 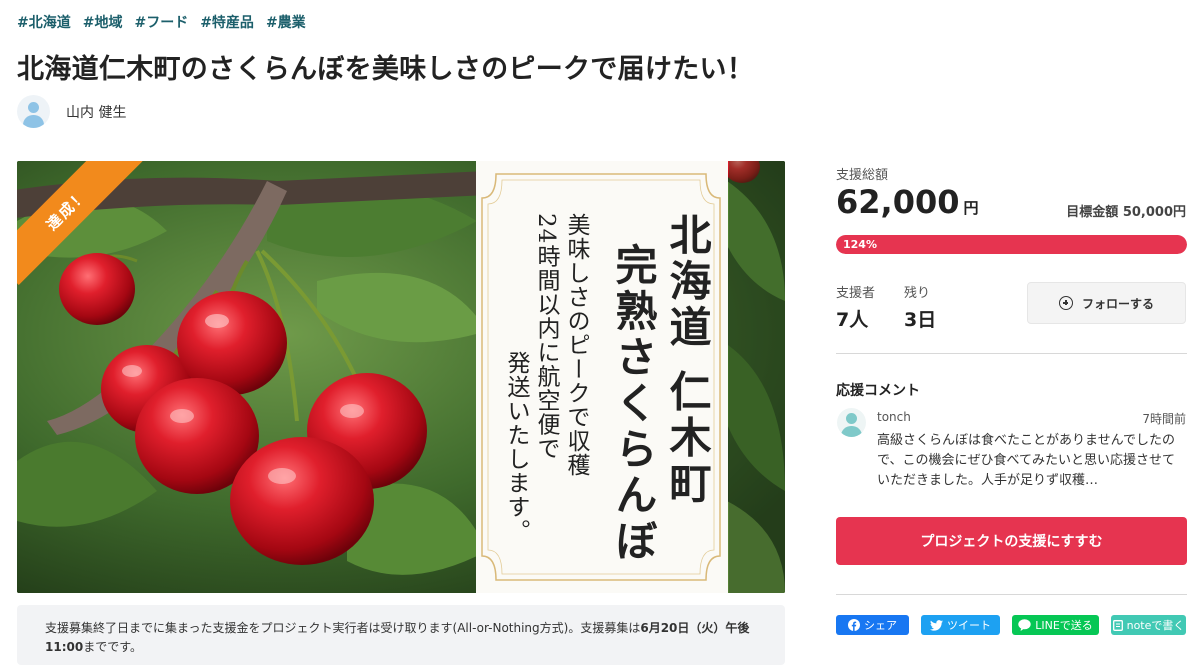 I want to click on note-icon, so click(x=1117, y=625).